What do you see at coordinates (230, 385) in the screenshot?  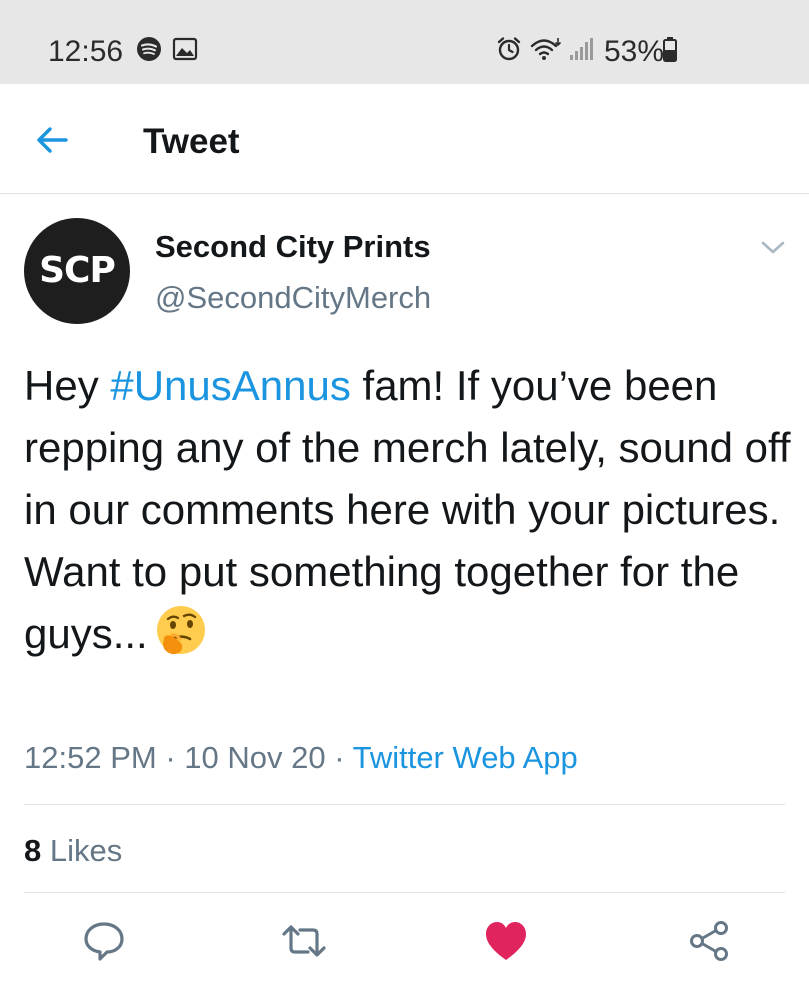 I see `hashtag-link: #UnusAnnus` at bounding box center [230, 385].